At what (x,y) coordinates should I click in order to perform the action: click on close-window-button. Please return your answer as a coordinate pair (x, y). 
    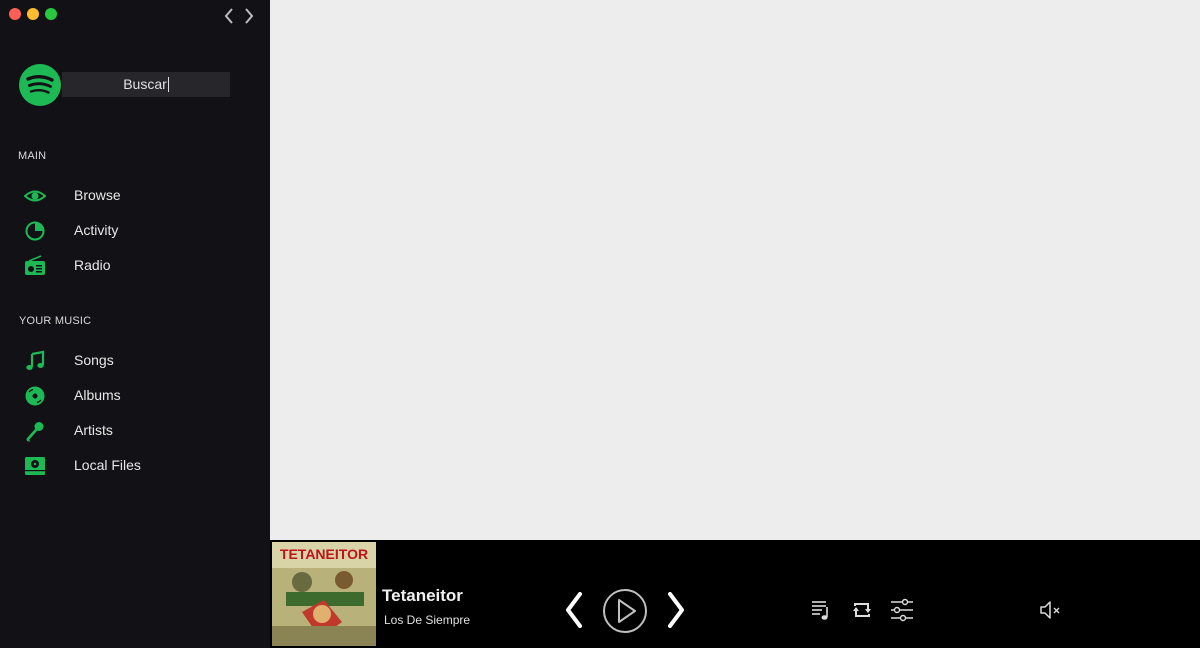
    Looking at the image, I should click on (15, 14).